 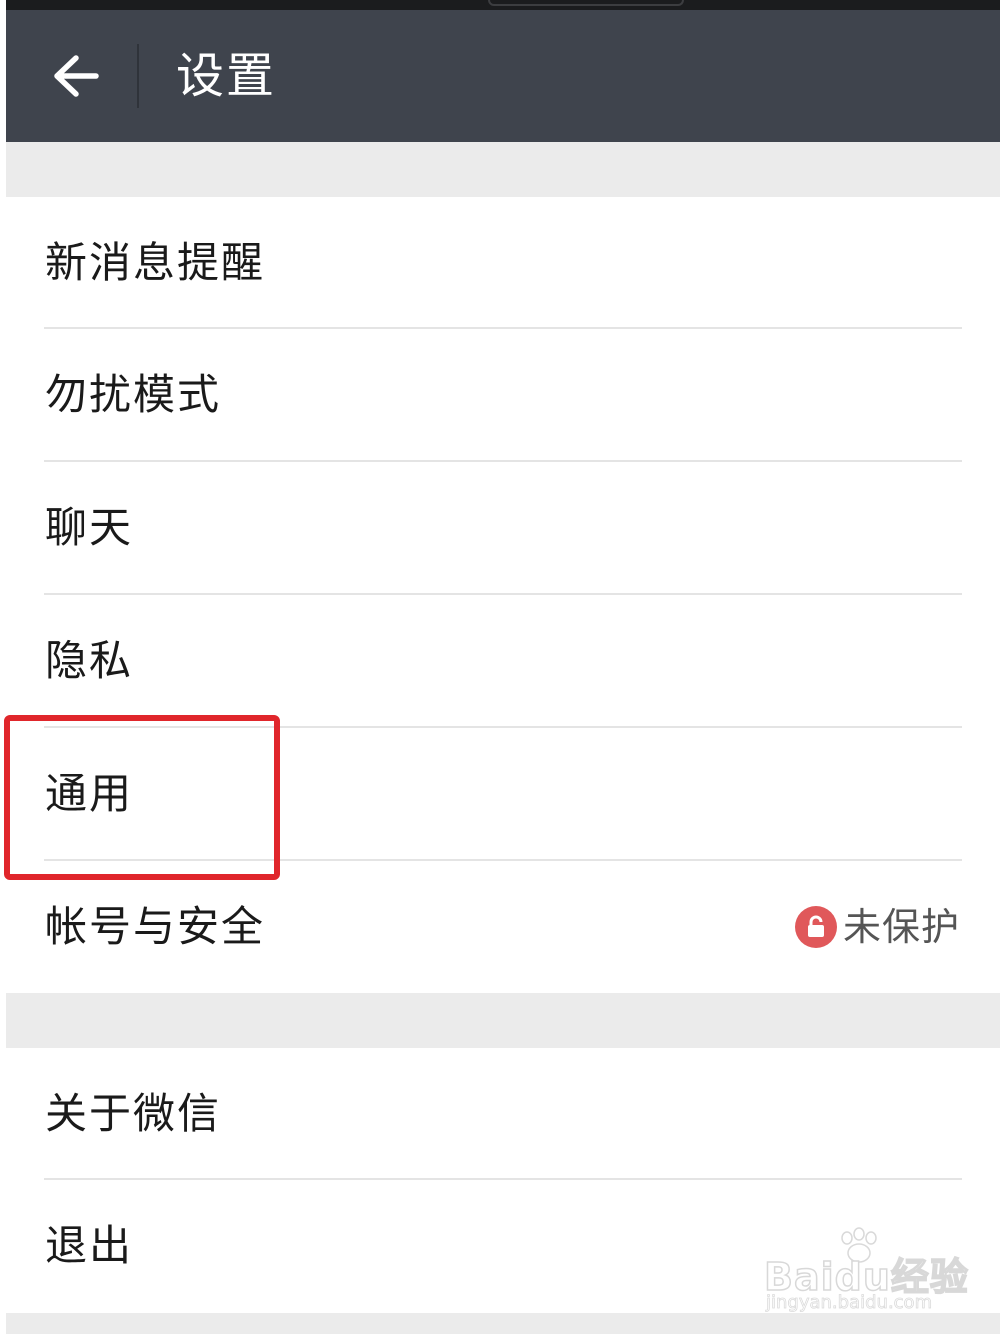 What do you see at coordinates (815, 927) in the screenshot?
I see `unlock-icon` at bounding box center [815, 927].